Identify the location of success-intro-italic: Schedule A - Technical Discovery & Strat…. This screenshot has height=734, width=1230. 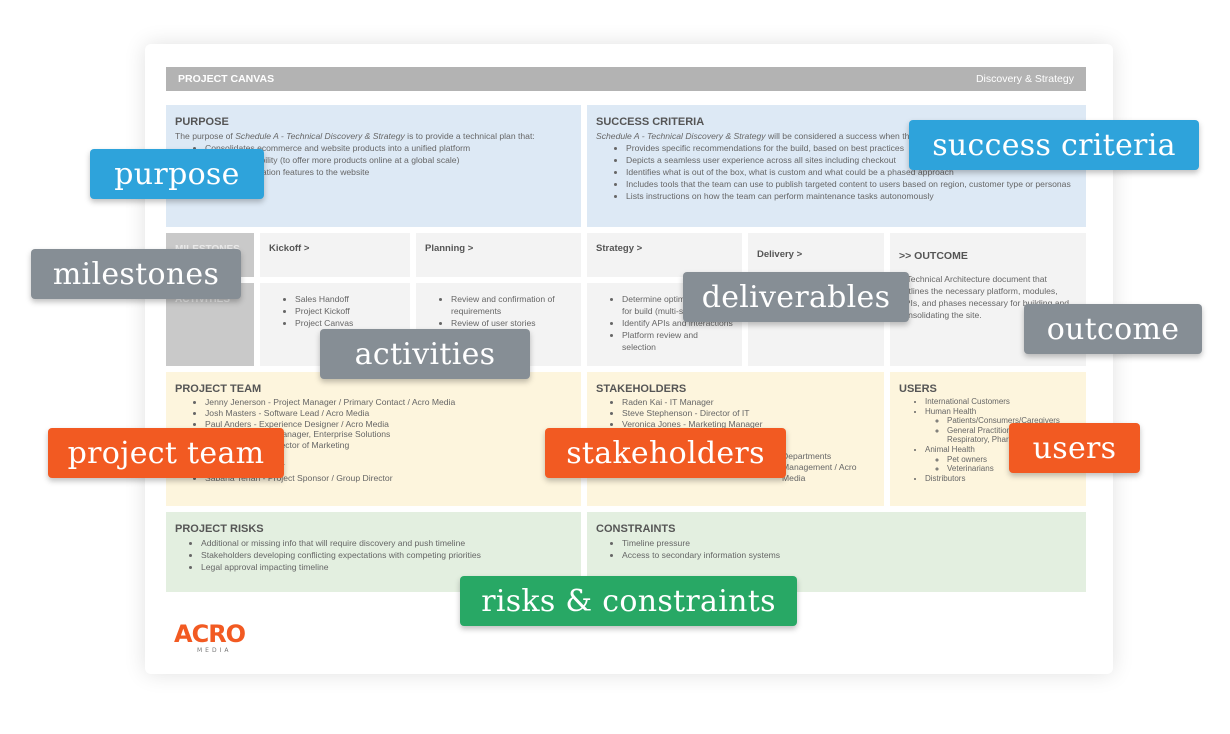
(681, 136).